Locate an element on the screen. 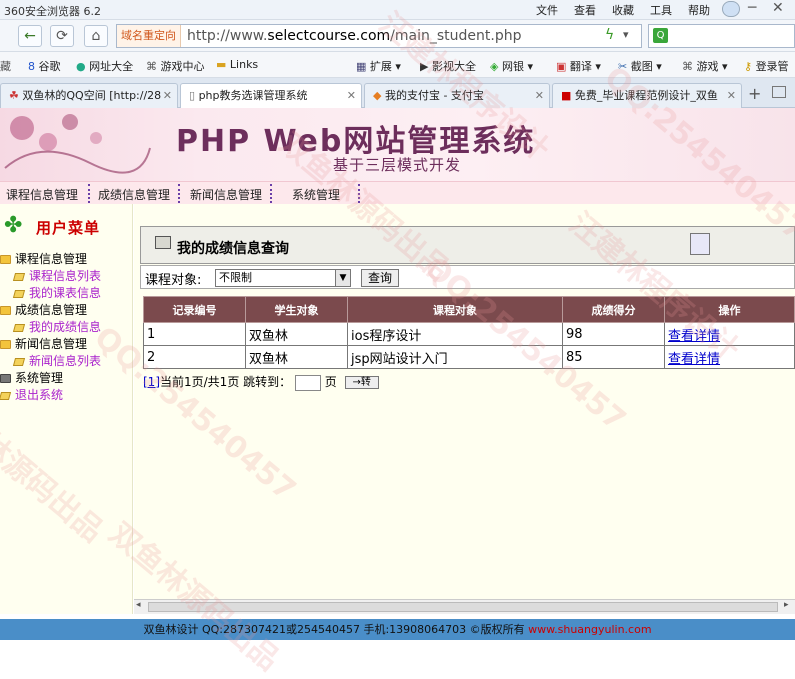  lightning-icon: ϟ is located at coordinates (609, 35).